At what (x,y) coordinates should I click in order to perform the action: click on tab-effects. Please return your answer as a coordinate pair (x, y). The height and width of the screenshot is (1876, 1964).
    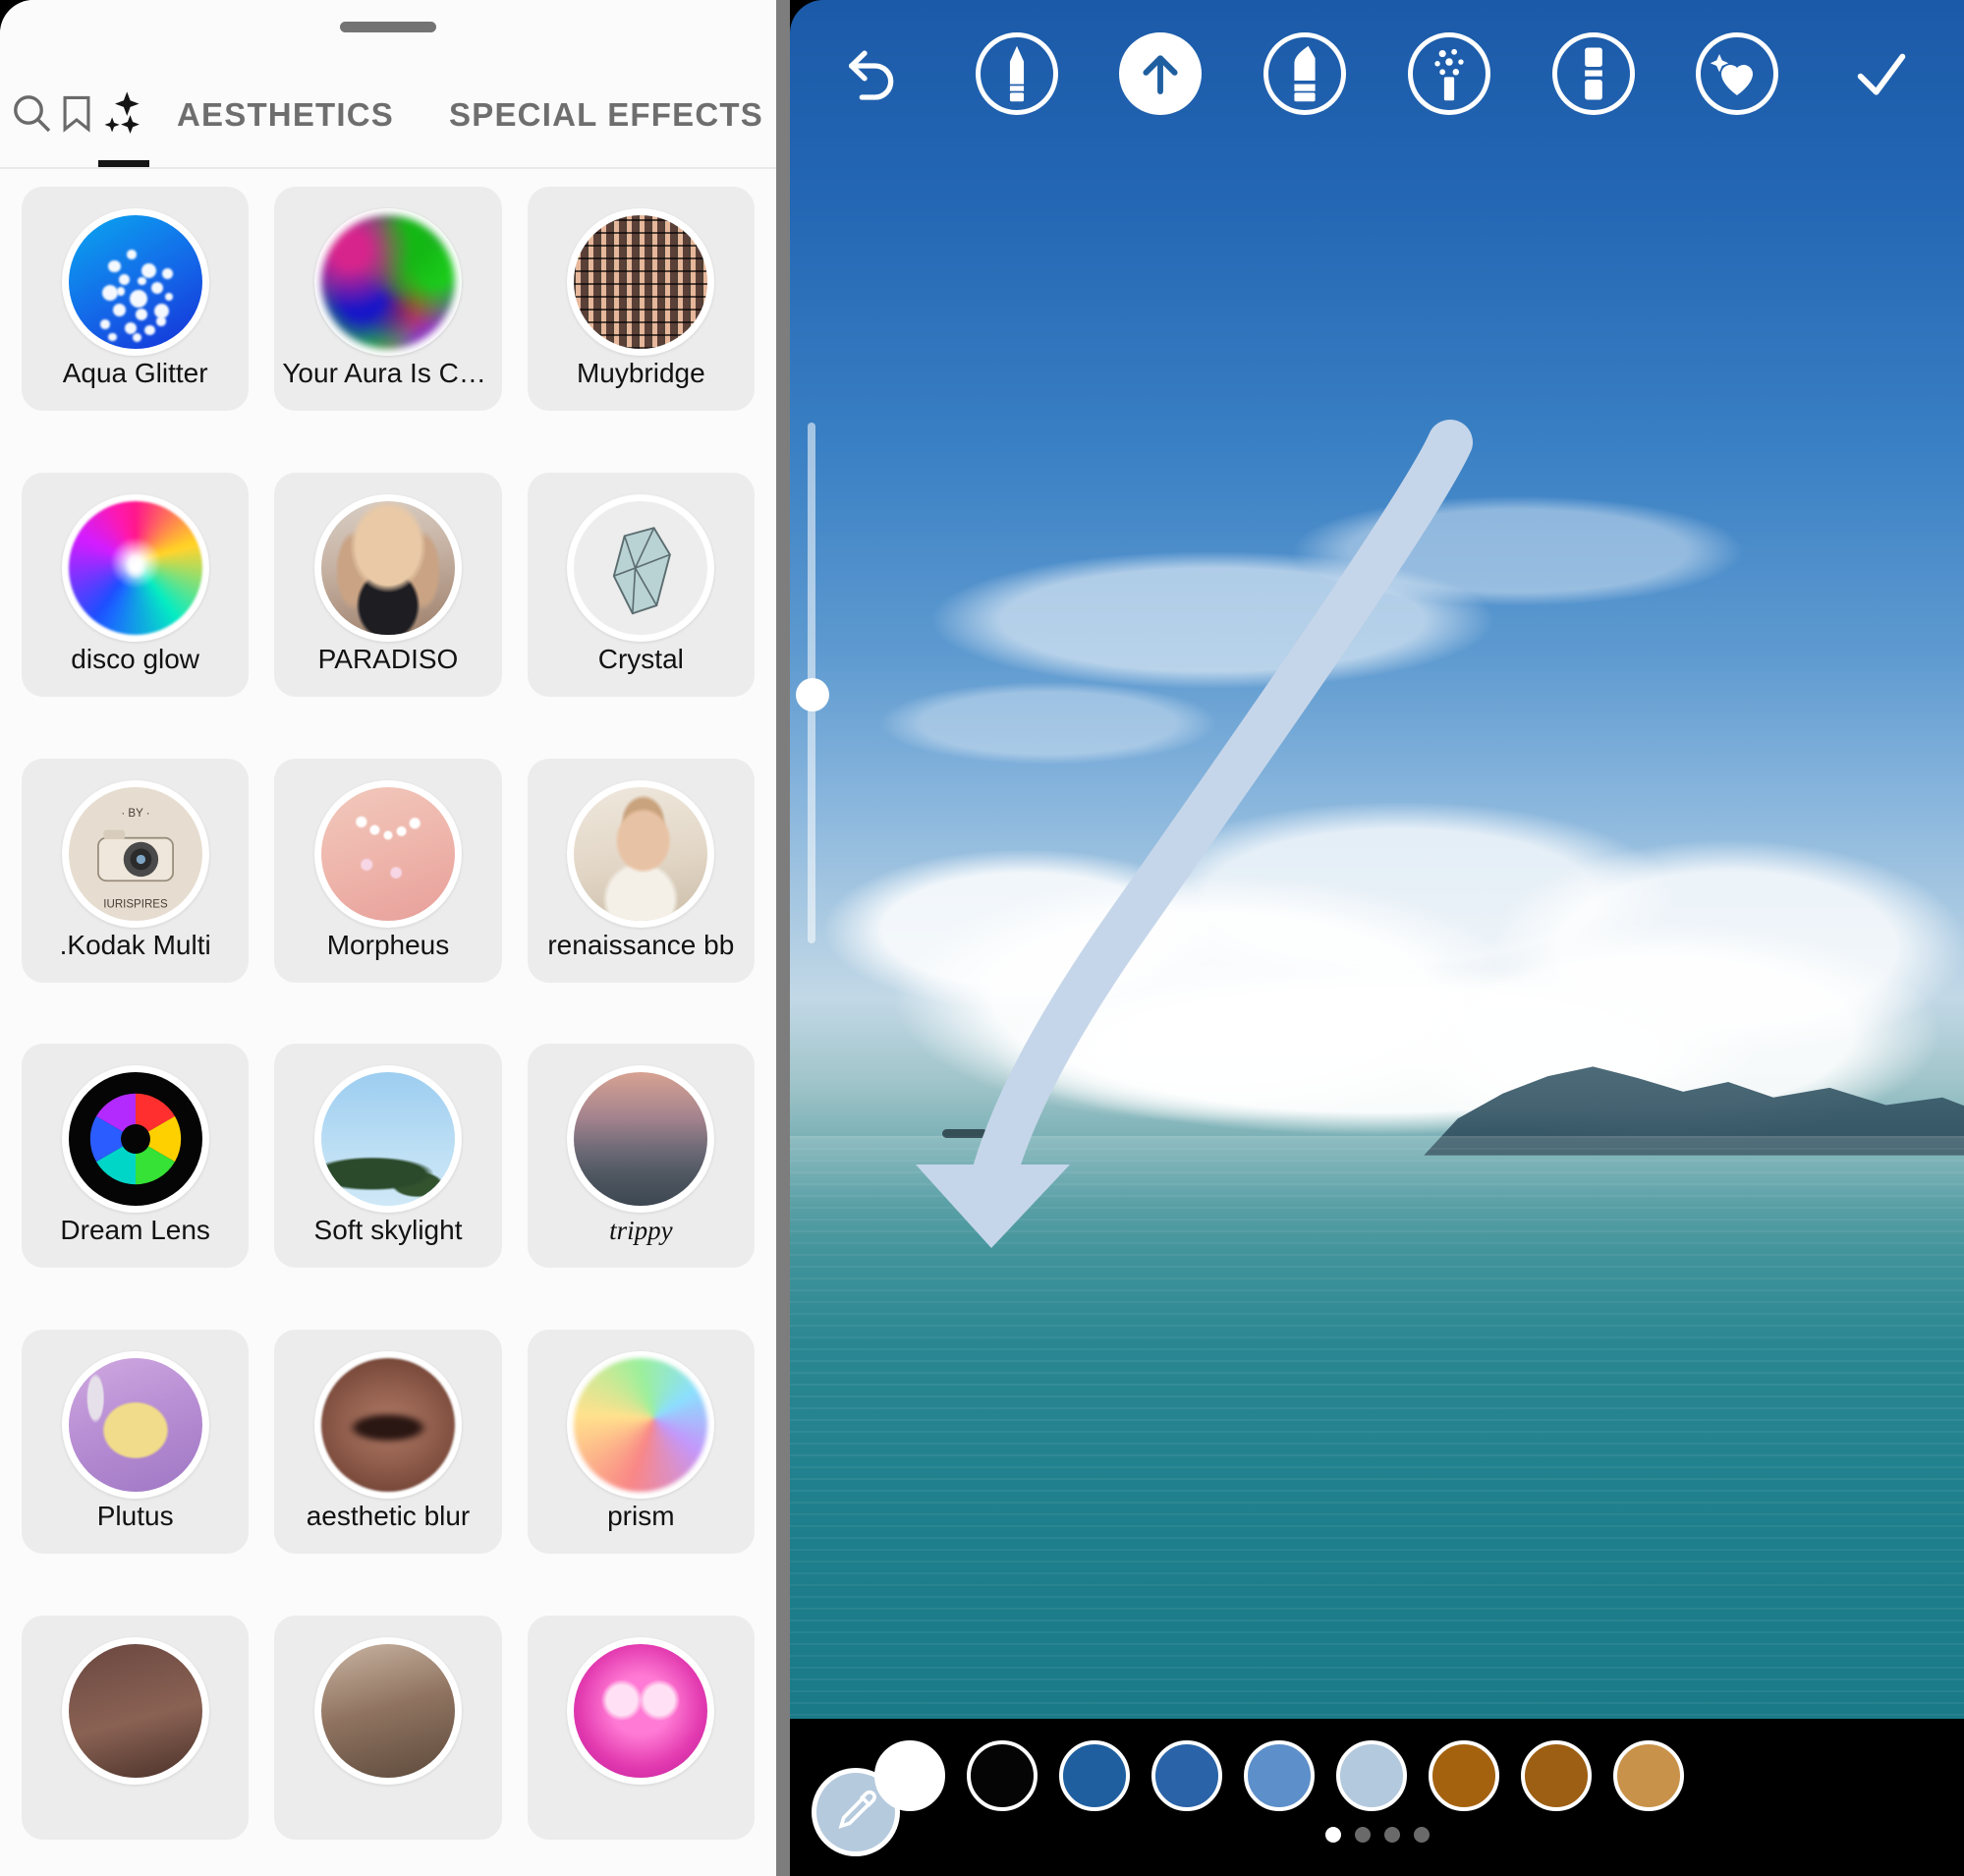
    Looking at the image, I should click on (124, 115).